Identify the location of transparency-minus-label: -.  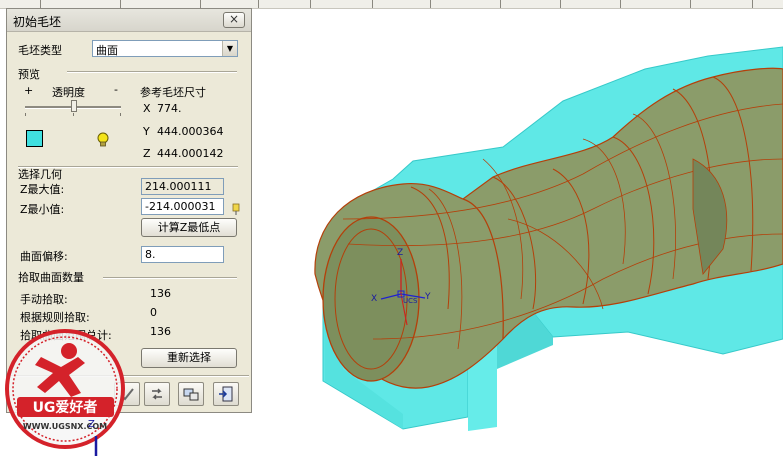
(116, 89).